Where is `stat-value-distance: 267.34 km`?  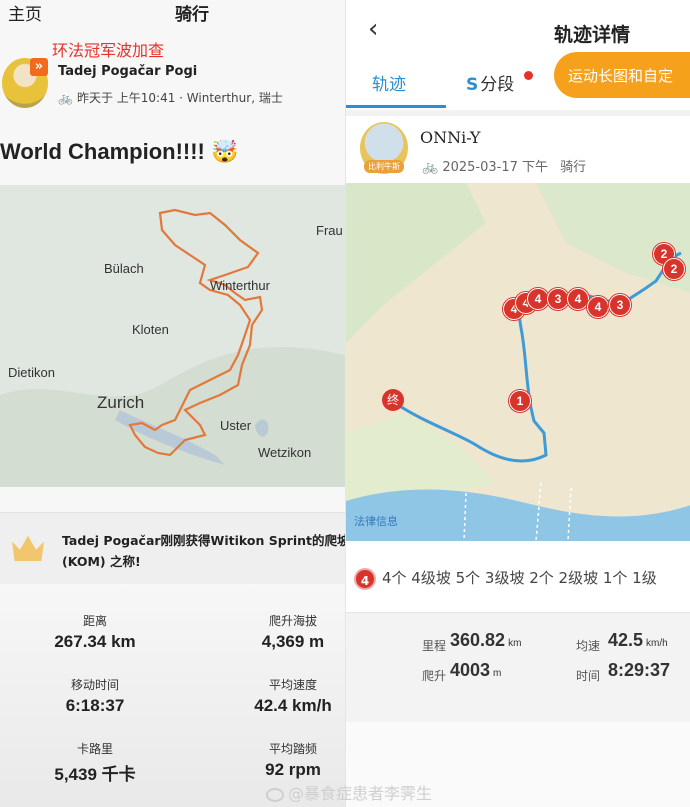
stat-value-distance: 267.34 km is located at coordinates (95, 641).